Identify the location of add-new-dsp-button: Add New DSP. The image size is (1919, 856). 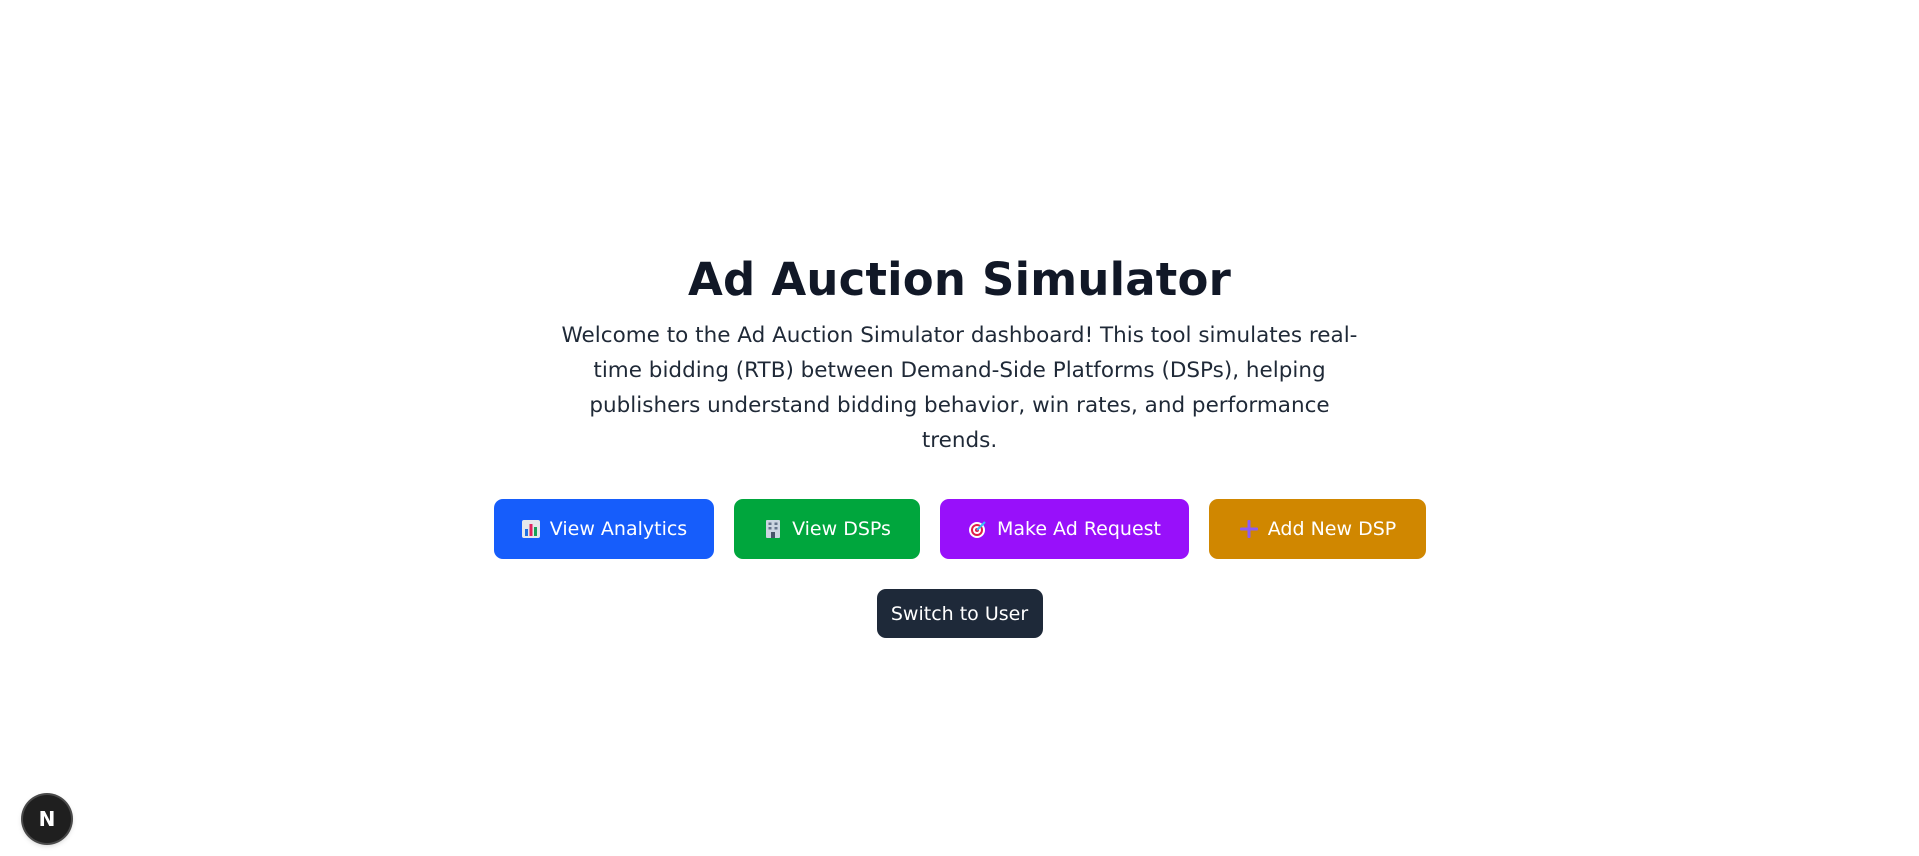
(1317, 529).